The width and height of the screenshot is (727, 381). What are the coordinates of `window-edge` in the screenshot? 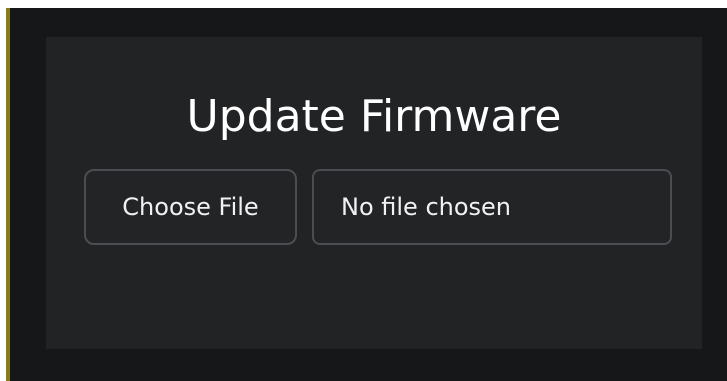 It's located at (8, 194).